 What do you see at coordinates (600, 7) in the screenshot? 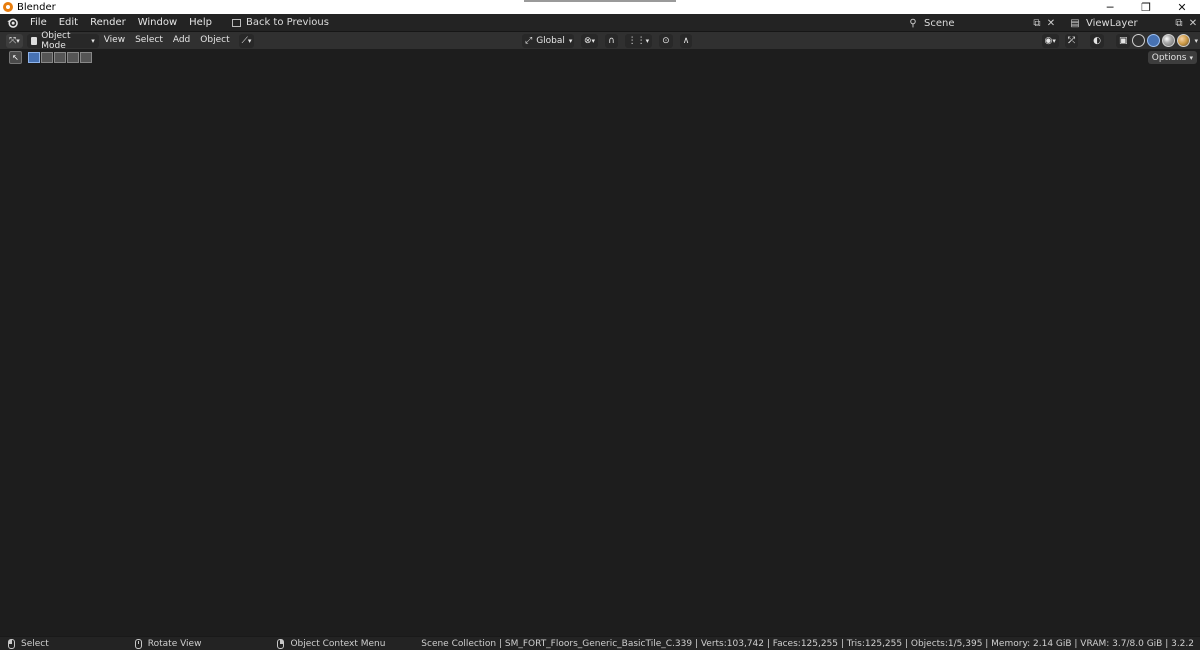
I see `window-title-bar: Blender ─ ❐ ✕` at bounding box center [600, 7].